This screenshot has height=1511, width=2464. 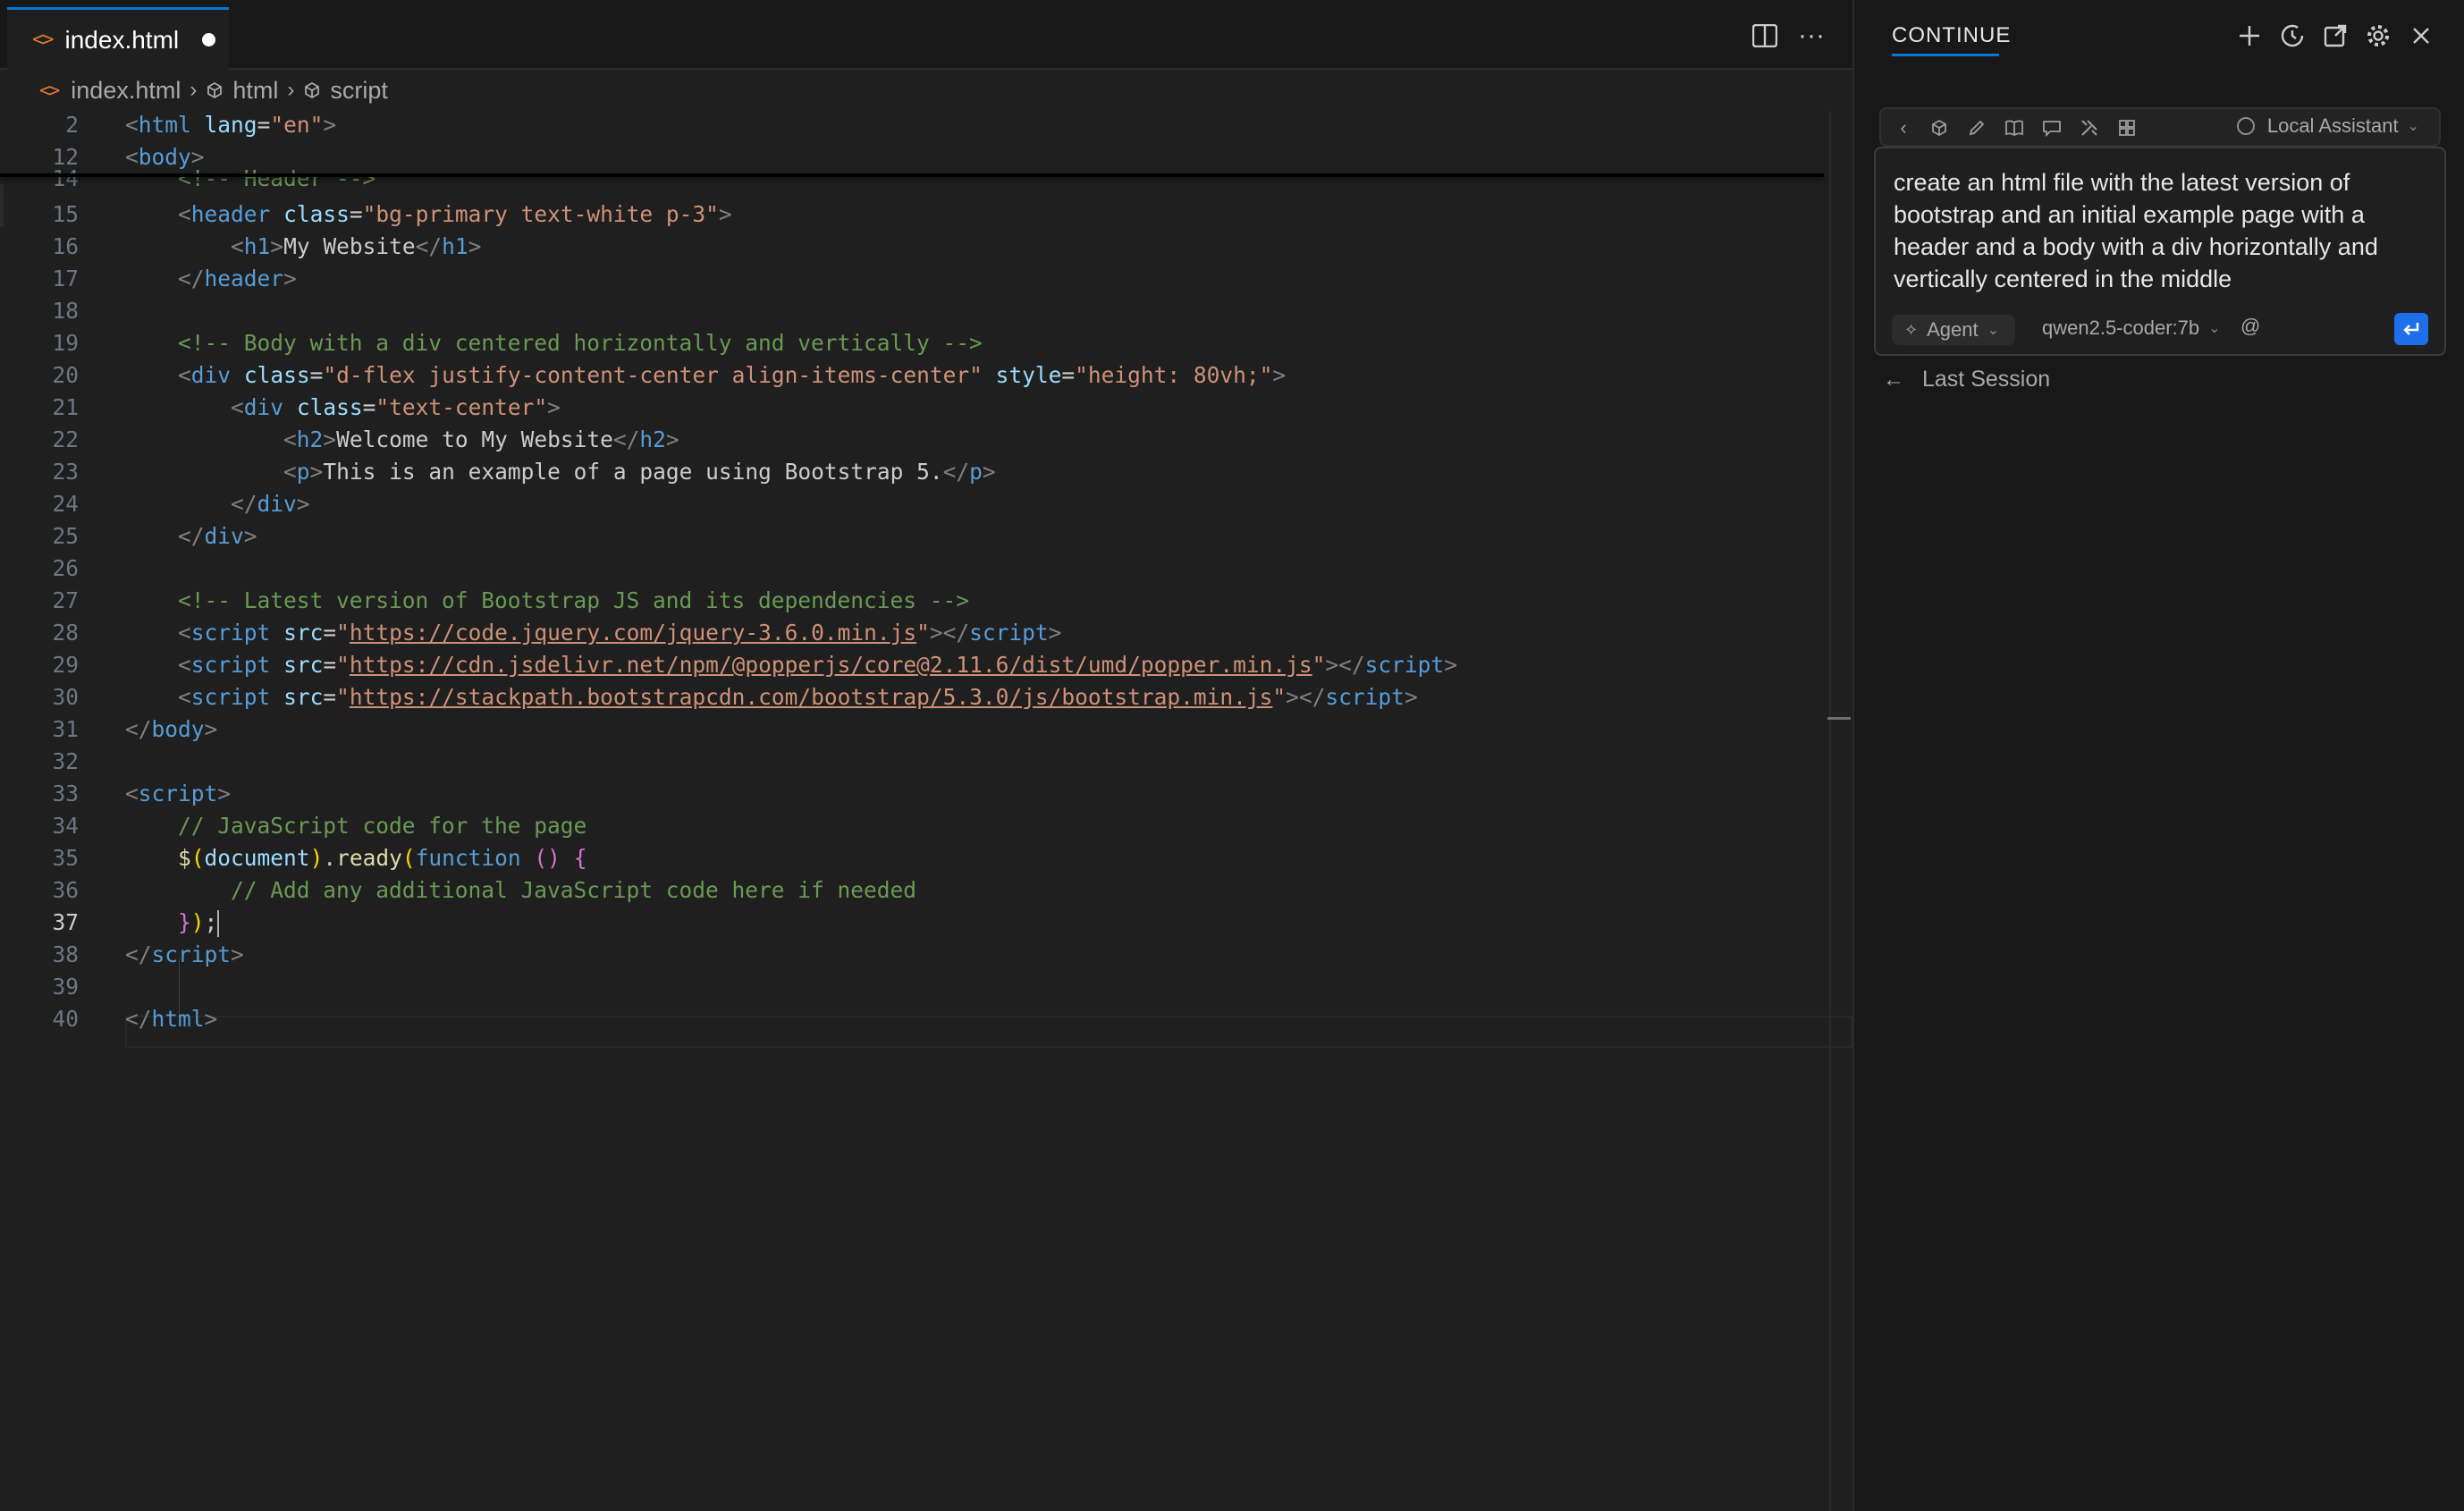 I want to click on close-icon, so click(x=2421, y=36).